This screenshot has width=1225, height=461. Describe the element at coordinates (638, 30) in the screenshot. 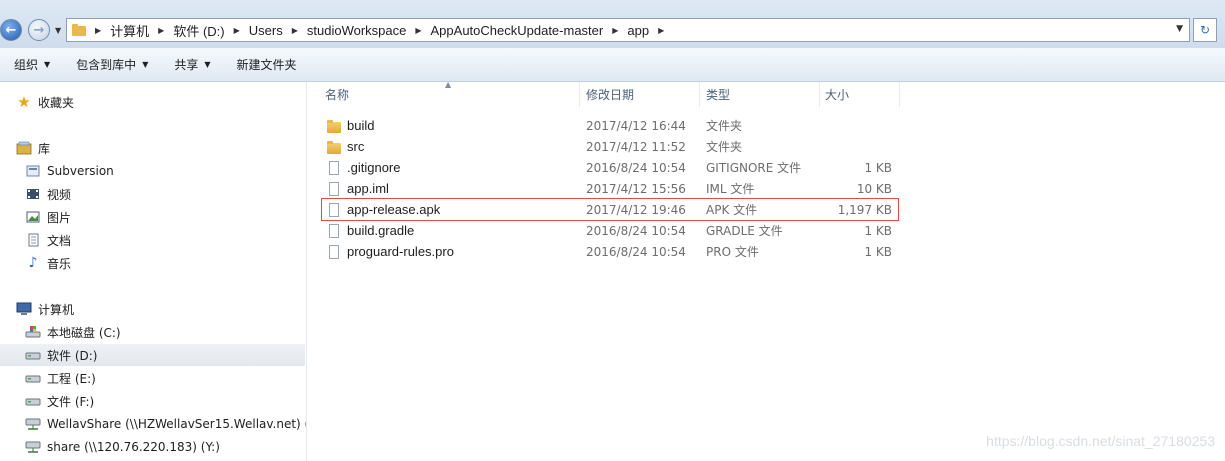

I see `breadcrumb-app: app` at that location.